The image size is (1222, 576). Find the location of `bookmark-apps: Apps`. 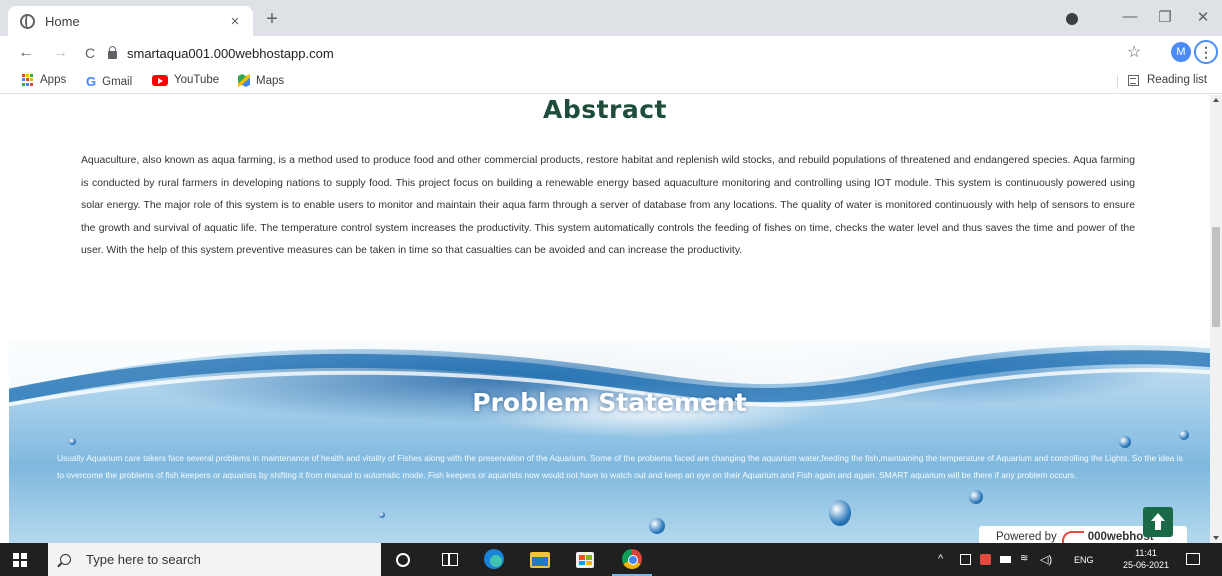

bookmark-apps: Apps is located at coordinates (44, 80).